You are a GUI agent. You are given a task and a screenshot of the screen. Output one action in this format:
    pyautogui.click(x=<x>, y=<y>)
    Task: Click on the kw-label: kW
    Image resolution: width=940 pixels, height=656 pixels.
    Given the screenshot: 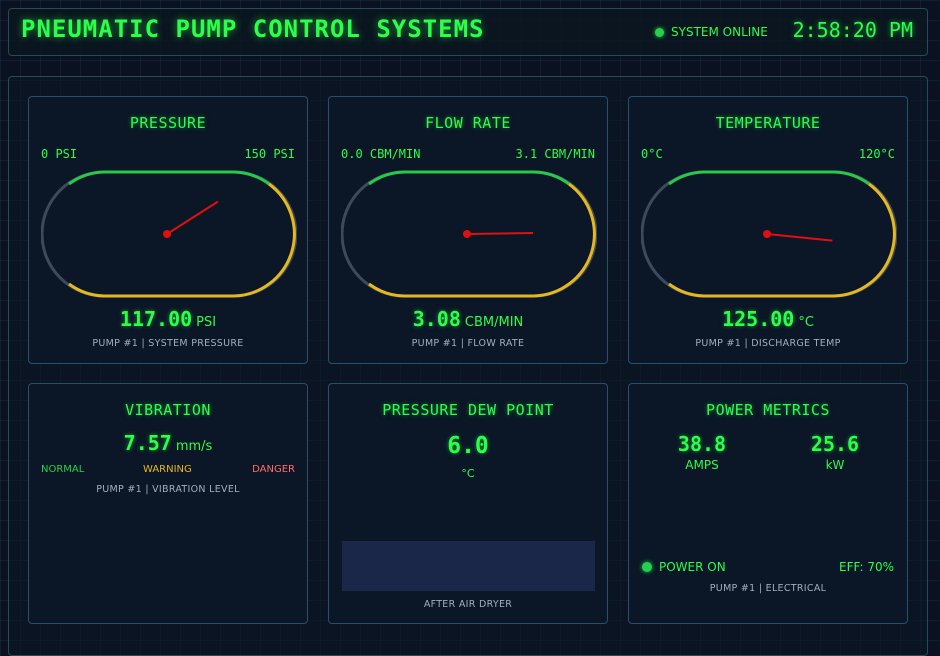 What is the action you would take?
    pyautogui.click(x=835, y=465)
    